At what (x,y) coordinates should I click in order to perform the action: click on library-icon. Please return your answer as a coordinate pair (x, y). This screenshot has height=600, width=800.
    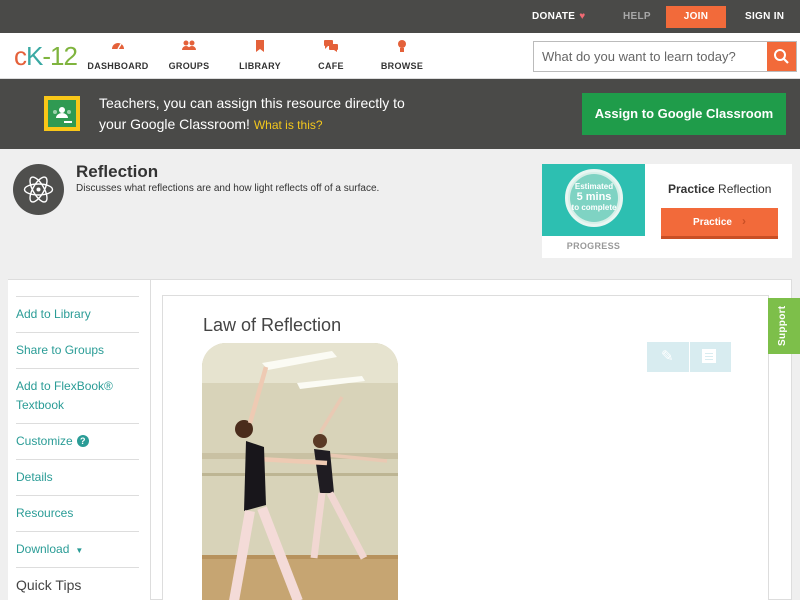
    Looking at the image, I should click on (260, 47).